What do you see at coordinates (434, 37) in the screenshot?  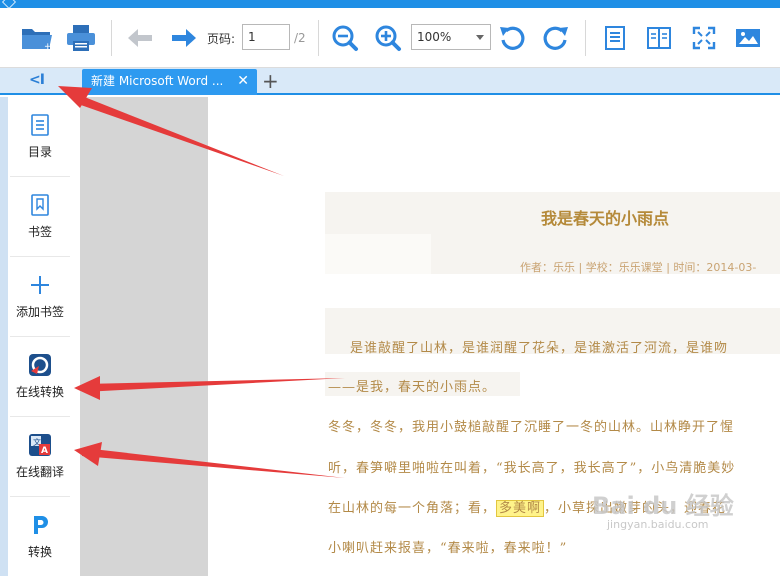 I see `zoom-level-value: 100%` at bounding box center [434, 37].